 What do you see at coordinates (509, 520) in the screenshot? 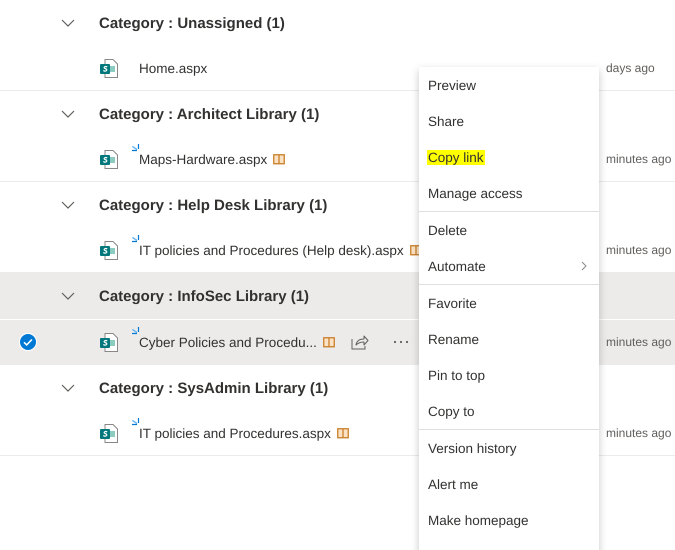
I see `menu-item: Make homepage` at bounding box center [509, 520].